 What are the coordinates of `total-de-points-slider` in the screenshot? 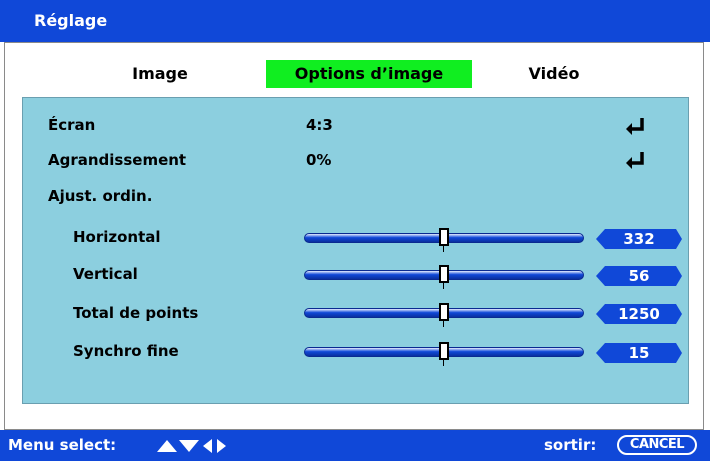 It's located at (444, 315).